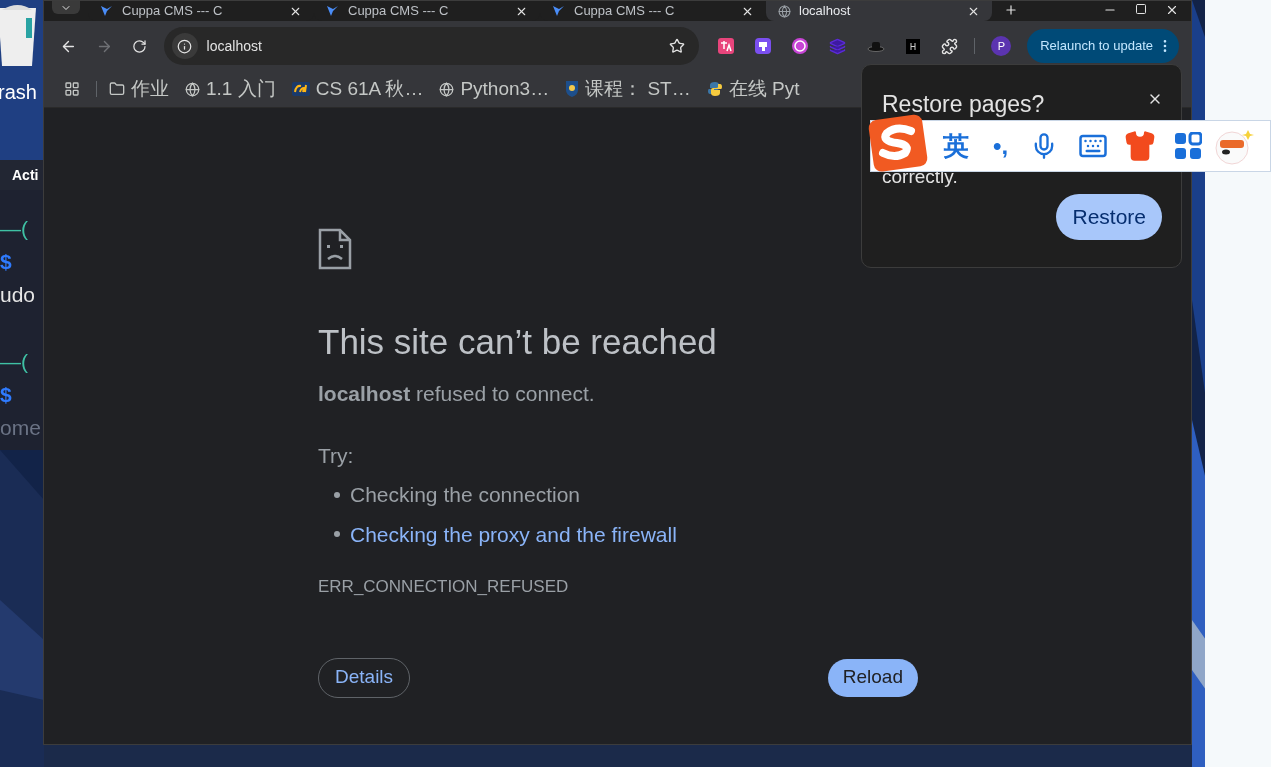  Describe the element at coordinates (1001, 46) in the screenshot. I see `profile-avatar: P` at that location.